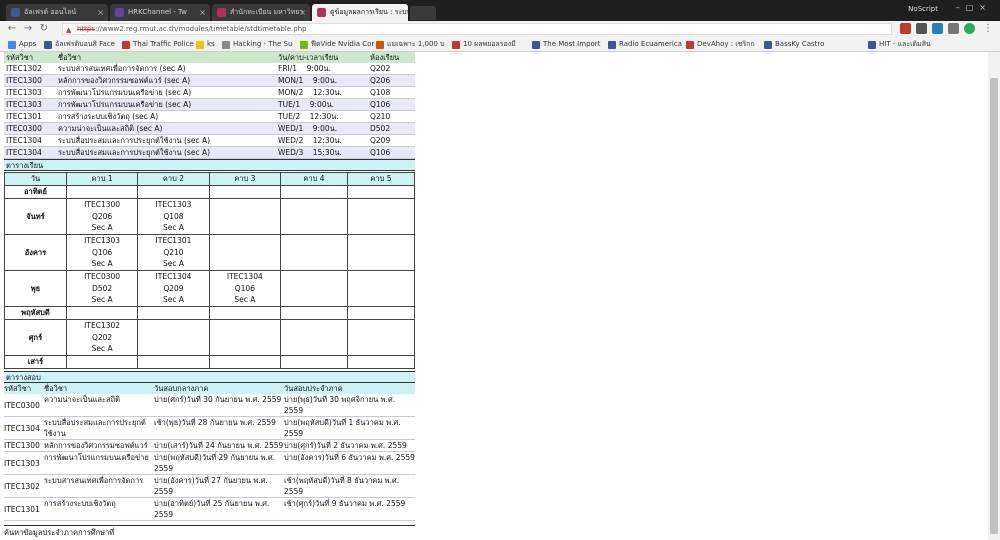 The image size is (1000, 540). Describe the element at coordinates (391, 57) in the screenshot. I see `col-header: ห้องเรียน` at that location.